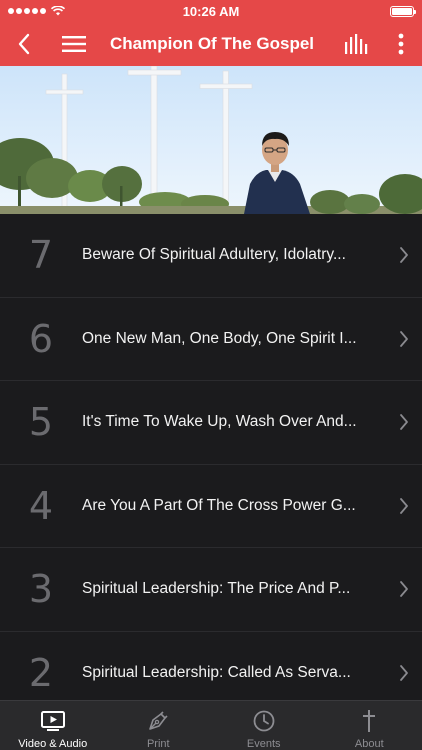 The height and width of the screenshot is (750, 422). What do you see at coordinates (211, 11) in the screenshot?
I see `status-bar: 10:26 AM` at bounding box center [211, 11].